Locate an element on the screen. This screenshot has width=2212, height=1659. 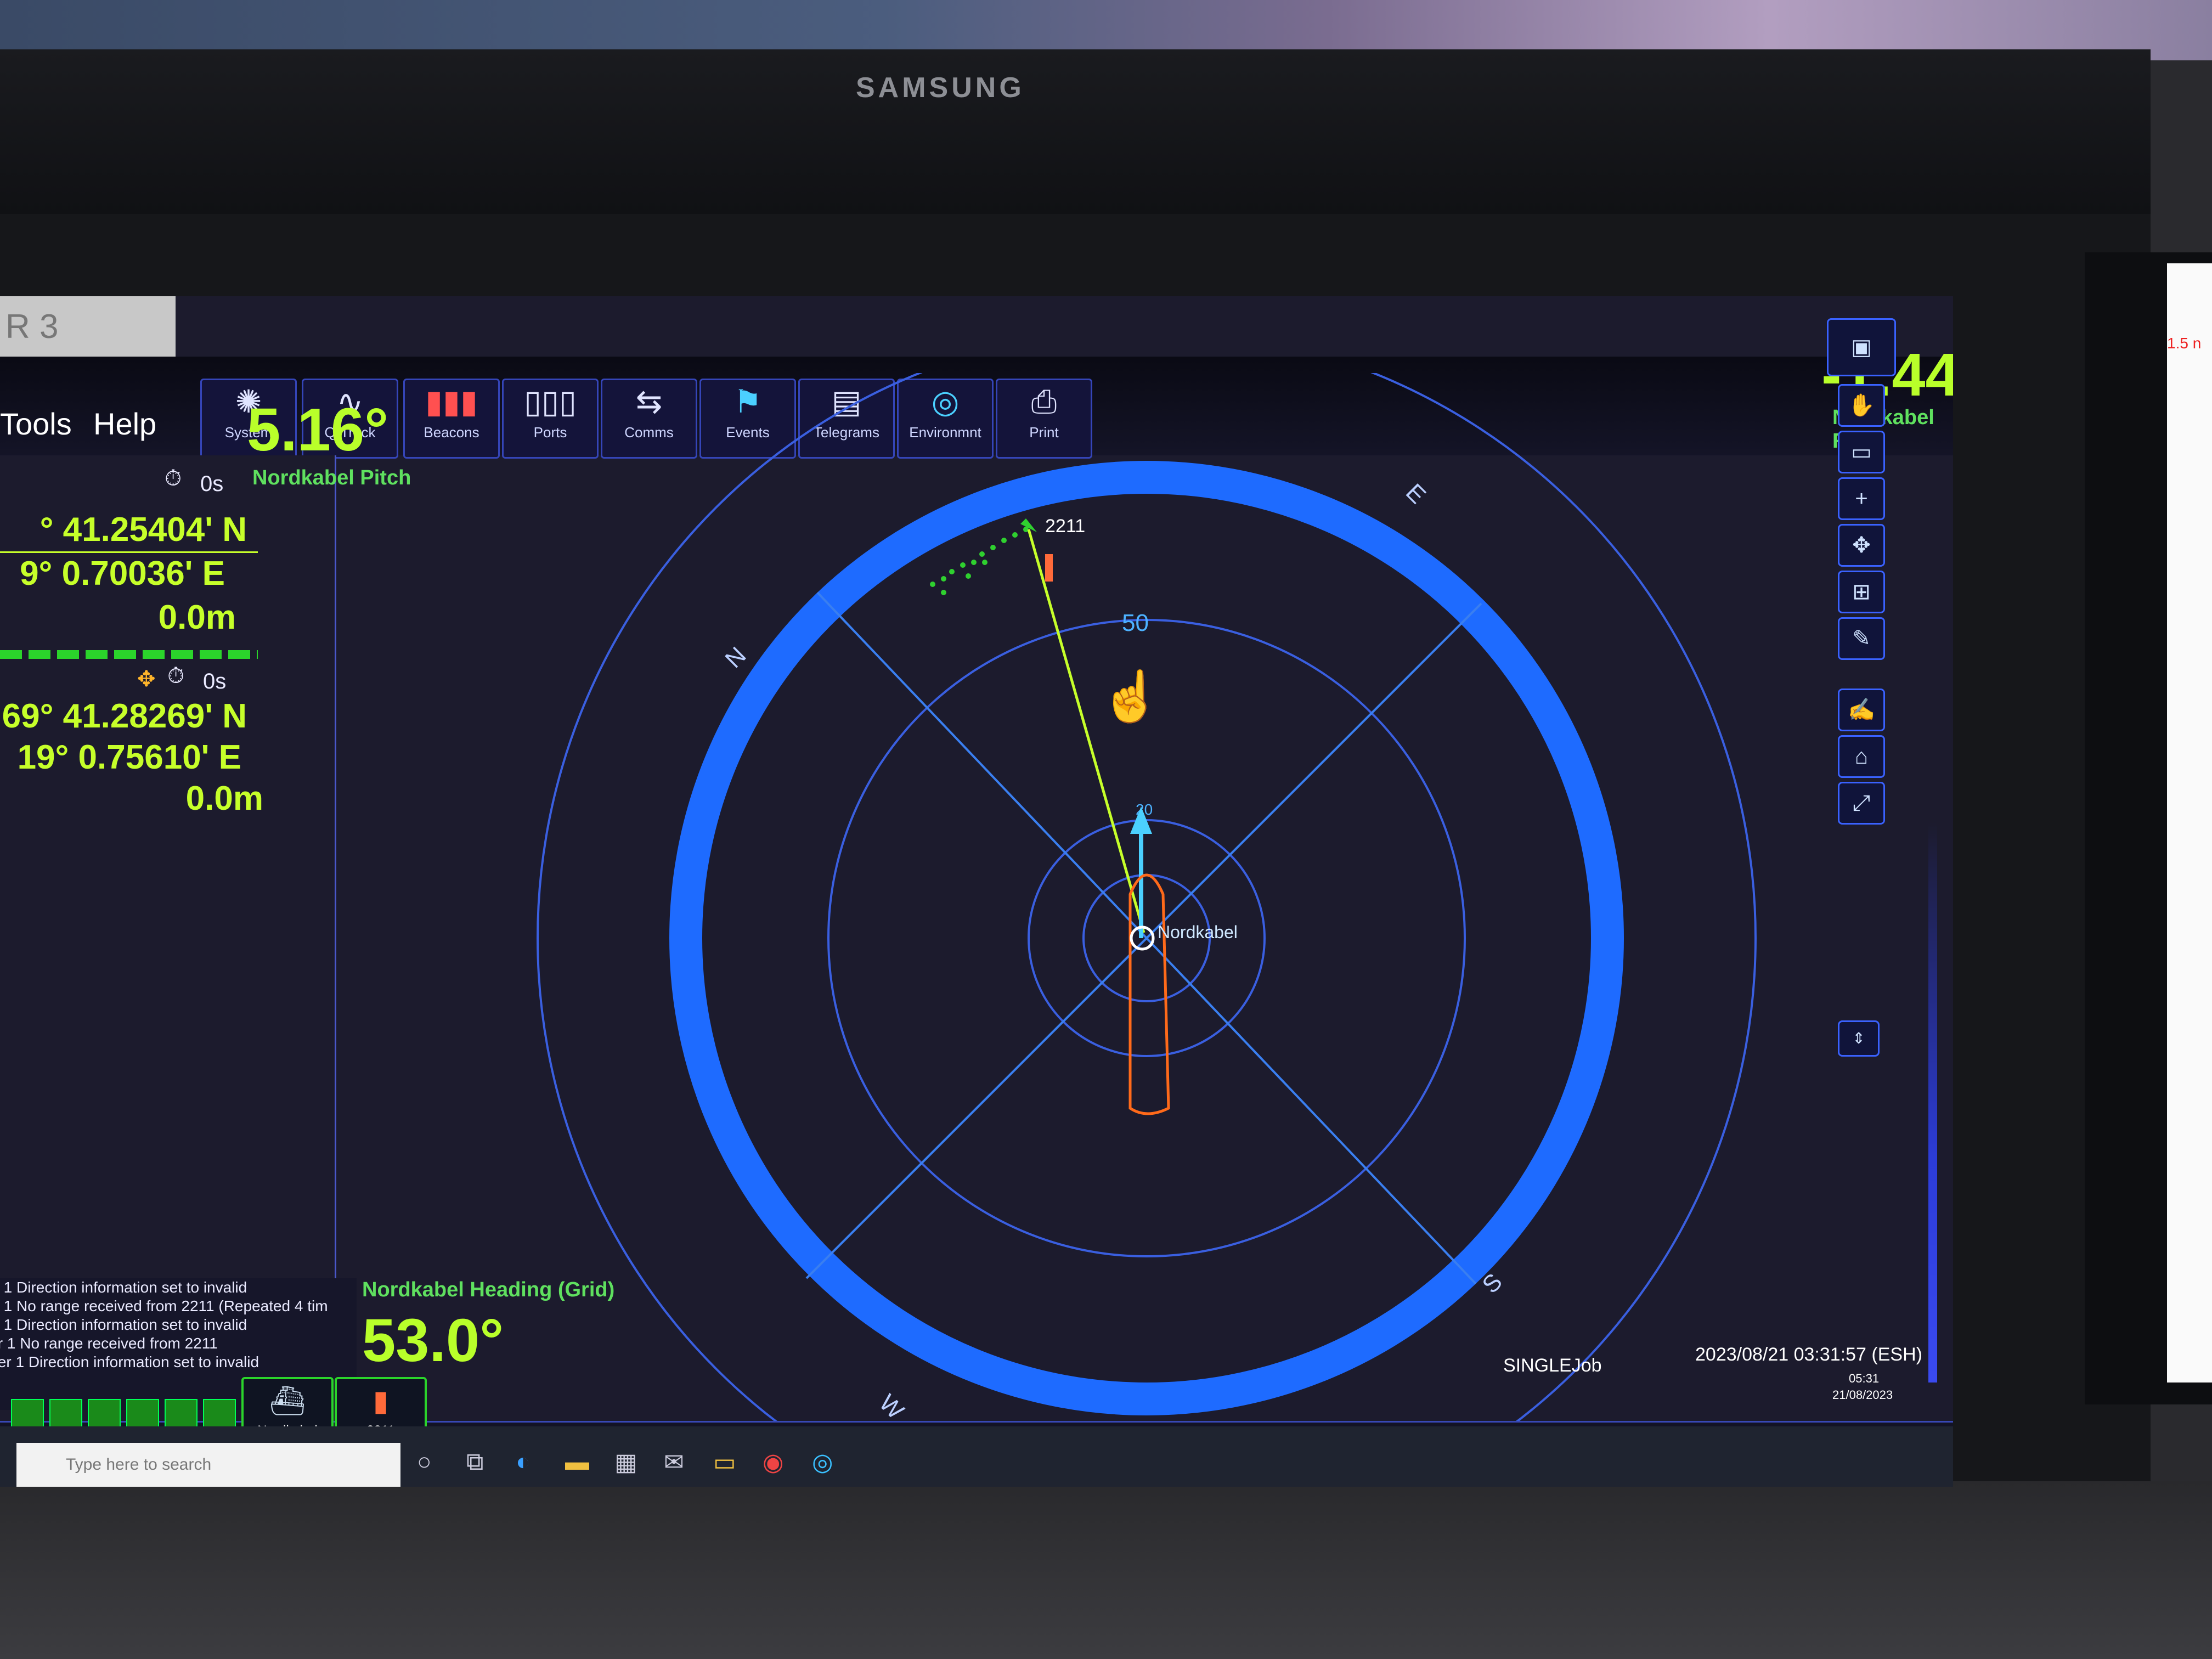
taskbar-search-input: Type here to search is located at coordinates (208, 1465).